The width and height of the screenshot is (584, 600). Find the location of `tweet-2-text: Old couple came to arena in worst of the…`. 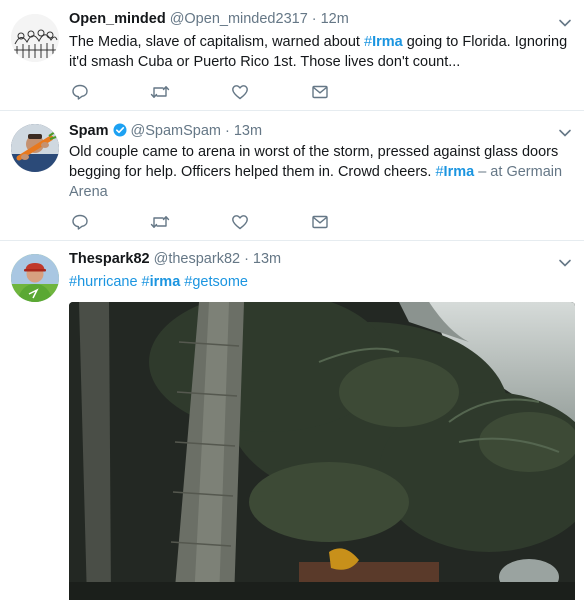

tweet-2-text: Old couple came to arena in worst of the… is located at coordinates (316, 172).